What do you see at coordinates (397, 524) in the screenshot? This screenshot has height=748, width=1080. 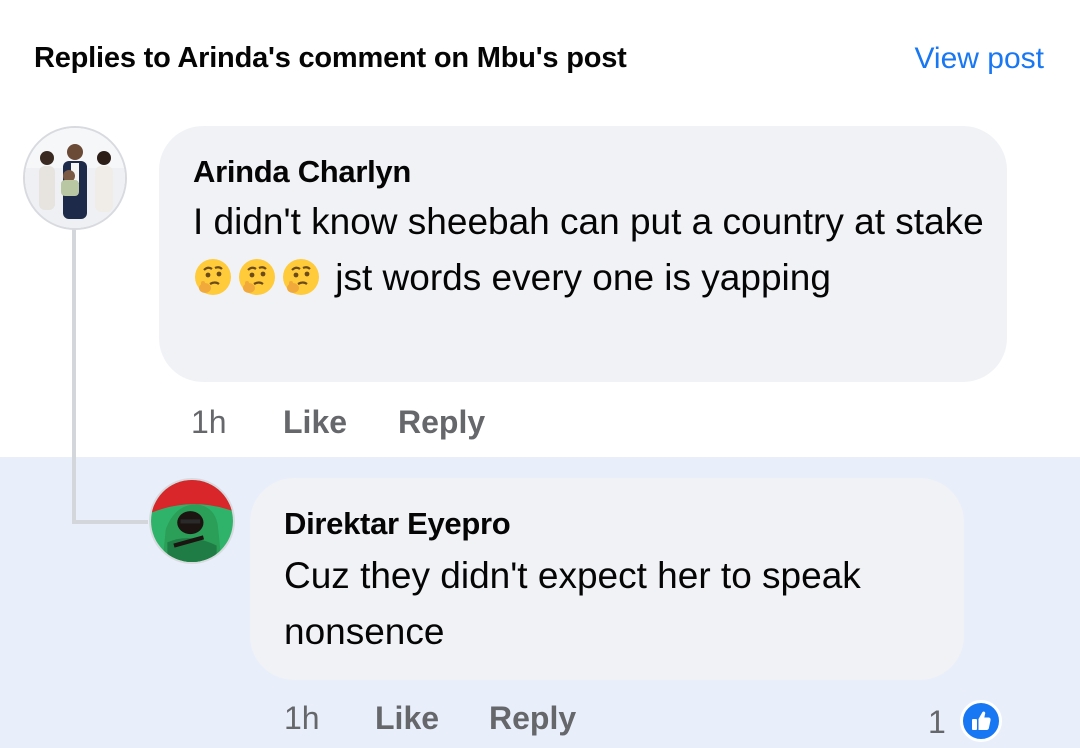 I see `comment-author: Direktar Eyepro` at bounding box center [397, 524].